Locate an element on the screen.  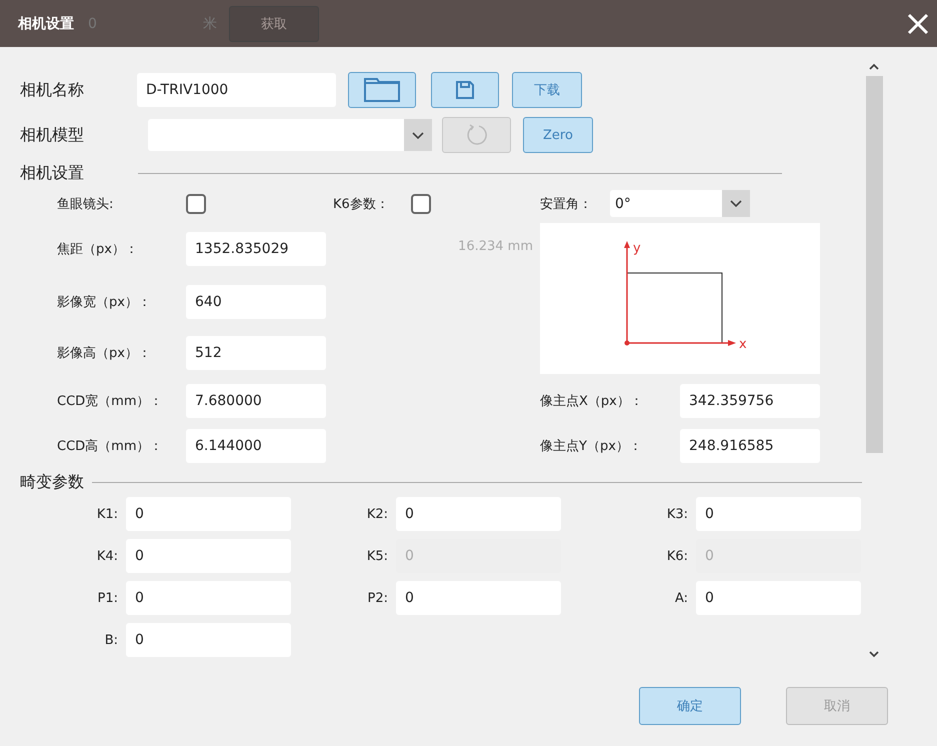
field-label: K6参数： is located at coordinates (361, 204).